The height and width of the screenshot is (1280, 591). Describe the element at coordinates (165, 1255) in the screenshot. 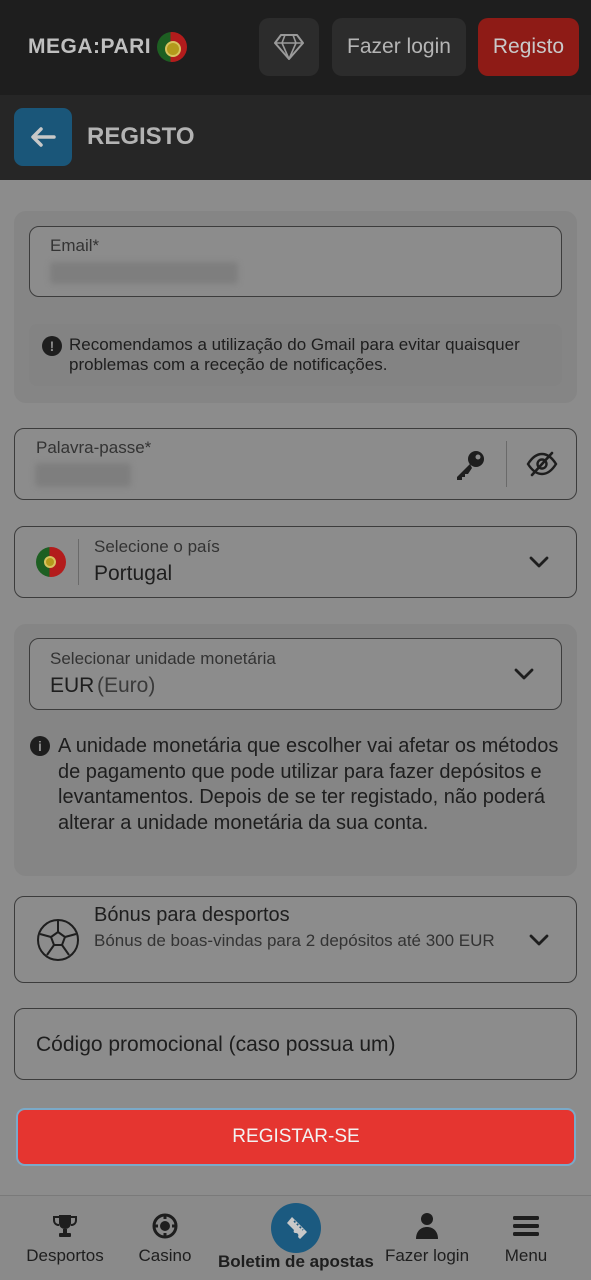

I see `nav-casino-label: Casino` at that location.